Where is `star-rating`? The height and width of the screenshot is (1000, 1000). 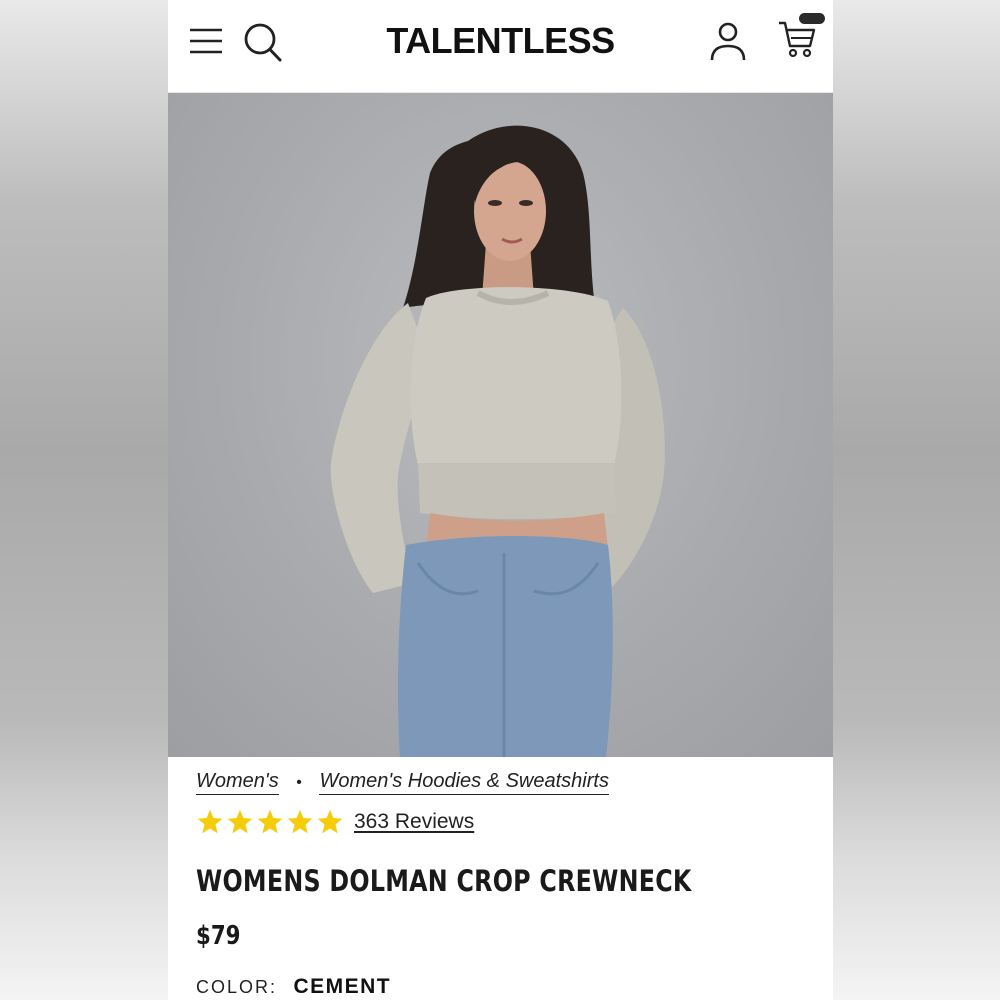 star-rating is located at coordinates (270, 822).